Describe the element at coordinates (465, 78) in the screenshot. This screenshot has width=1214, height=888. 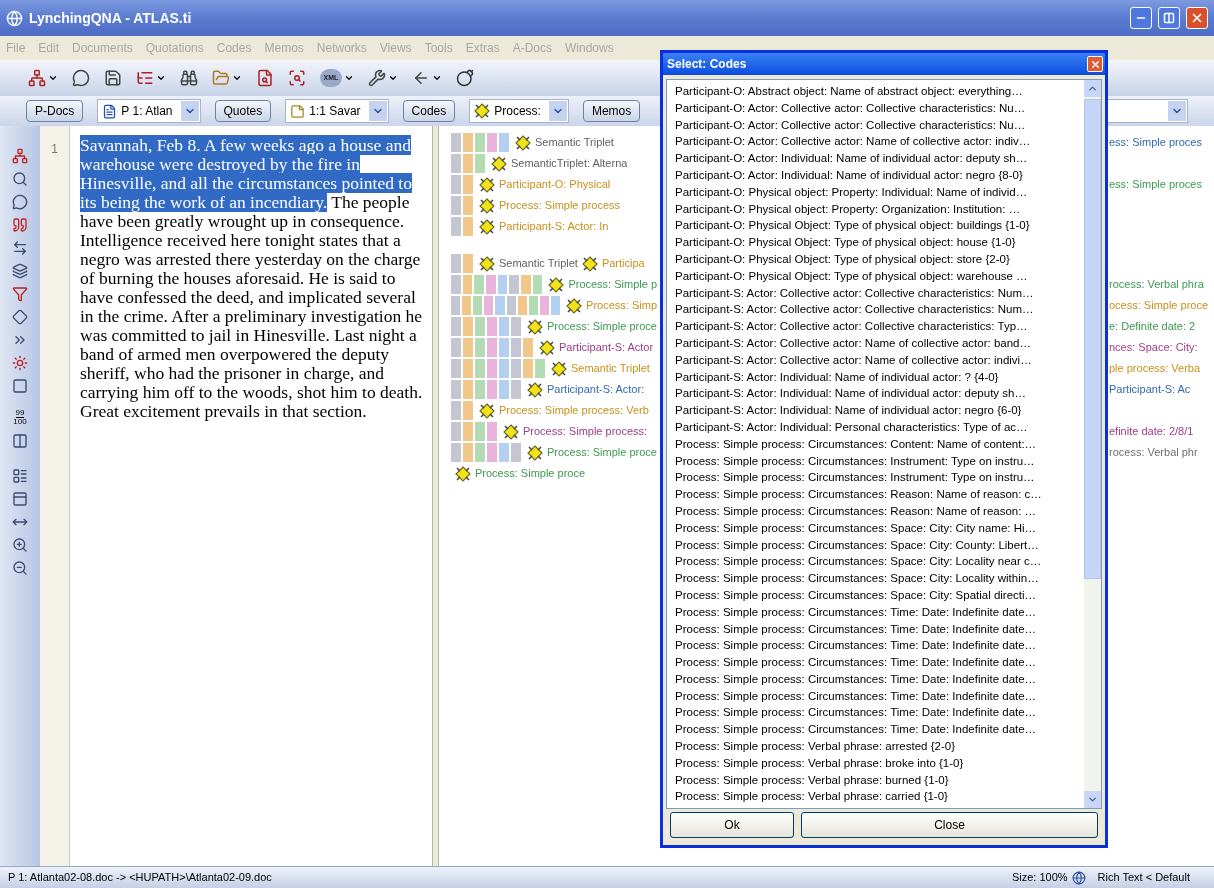
I see `bomb-icon` at that location.